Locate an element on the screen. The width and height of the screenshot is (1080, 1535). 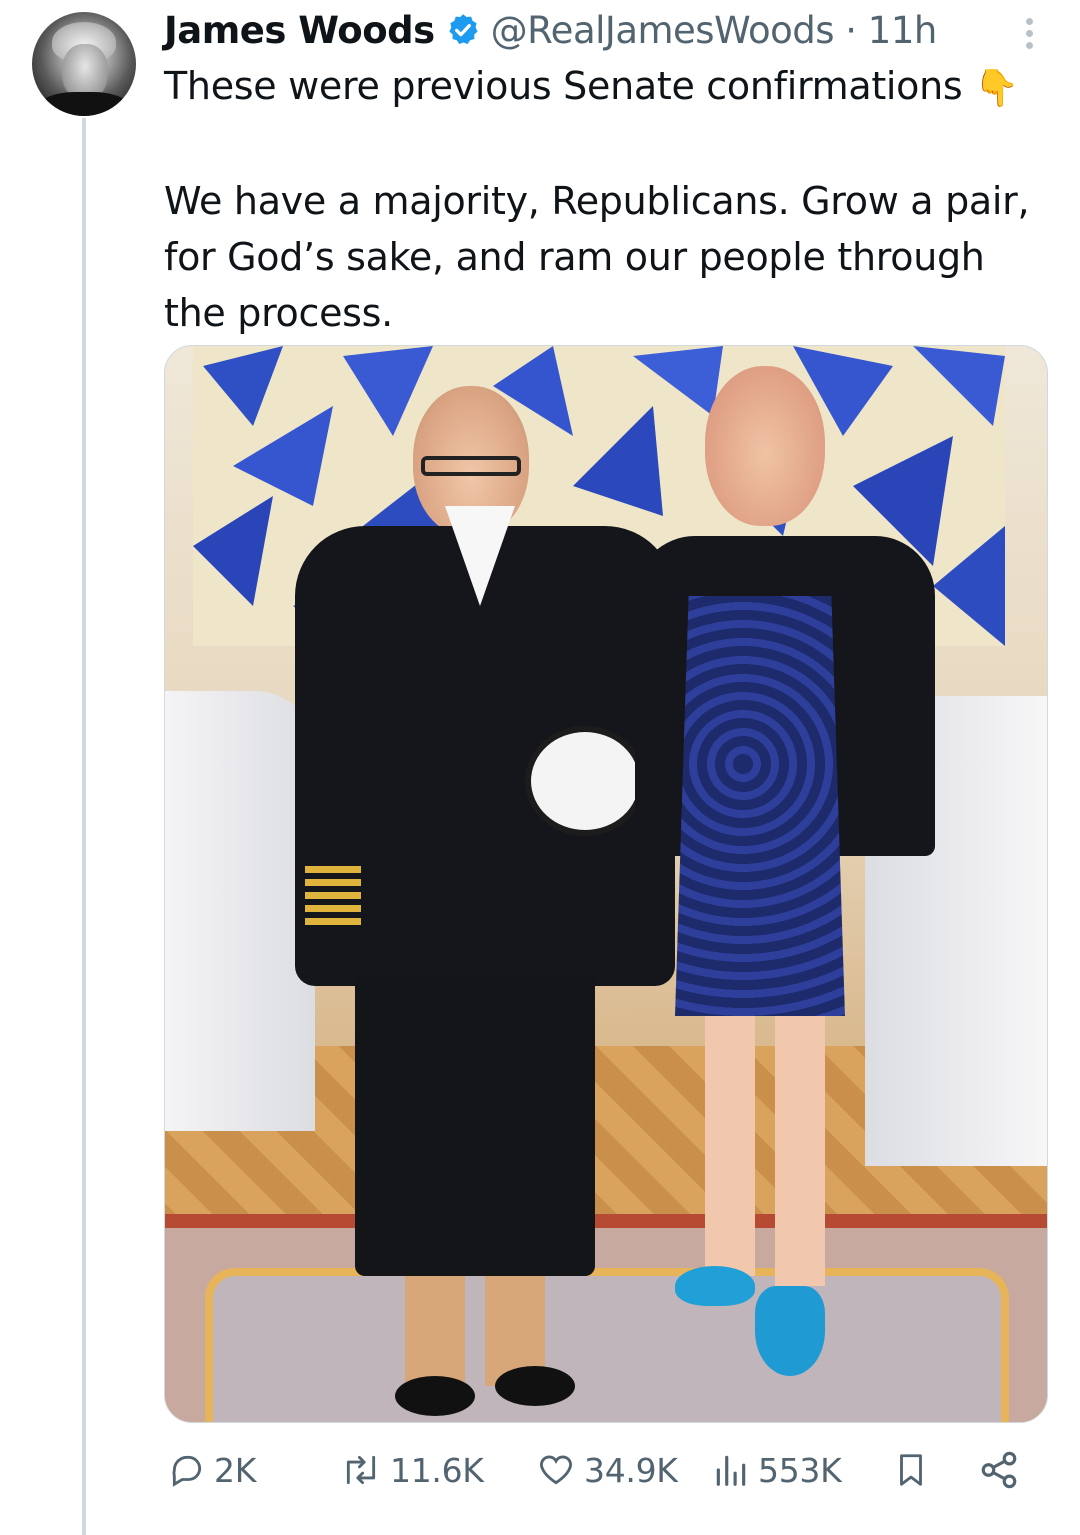
author-avatar is located at coordinates (84, 64).